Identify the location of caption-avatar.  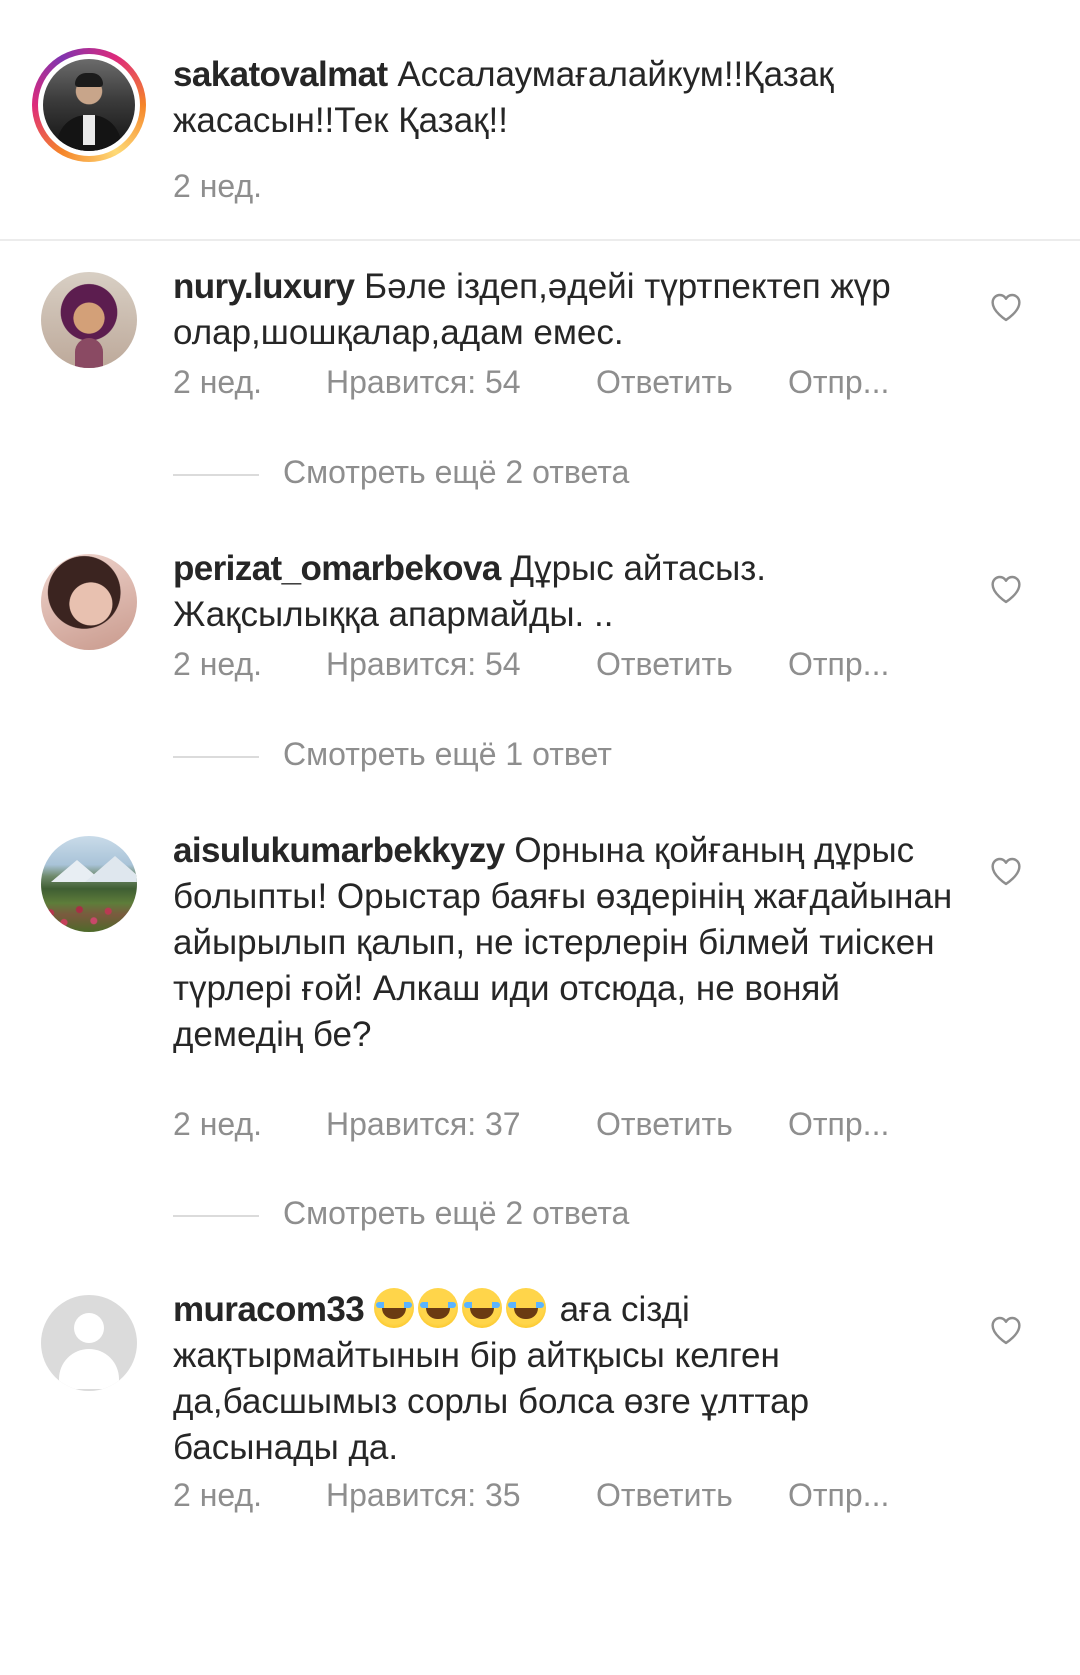
(89, 105).